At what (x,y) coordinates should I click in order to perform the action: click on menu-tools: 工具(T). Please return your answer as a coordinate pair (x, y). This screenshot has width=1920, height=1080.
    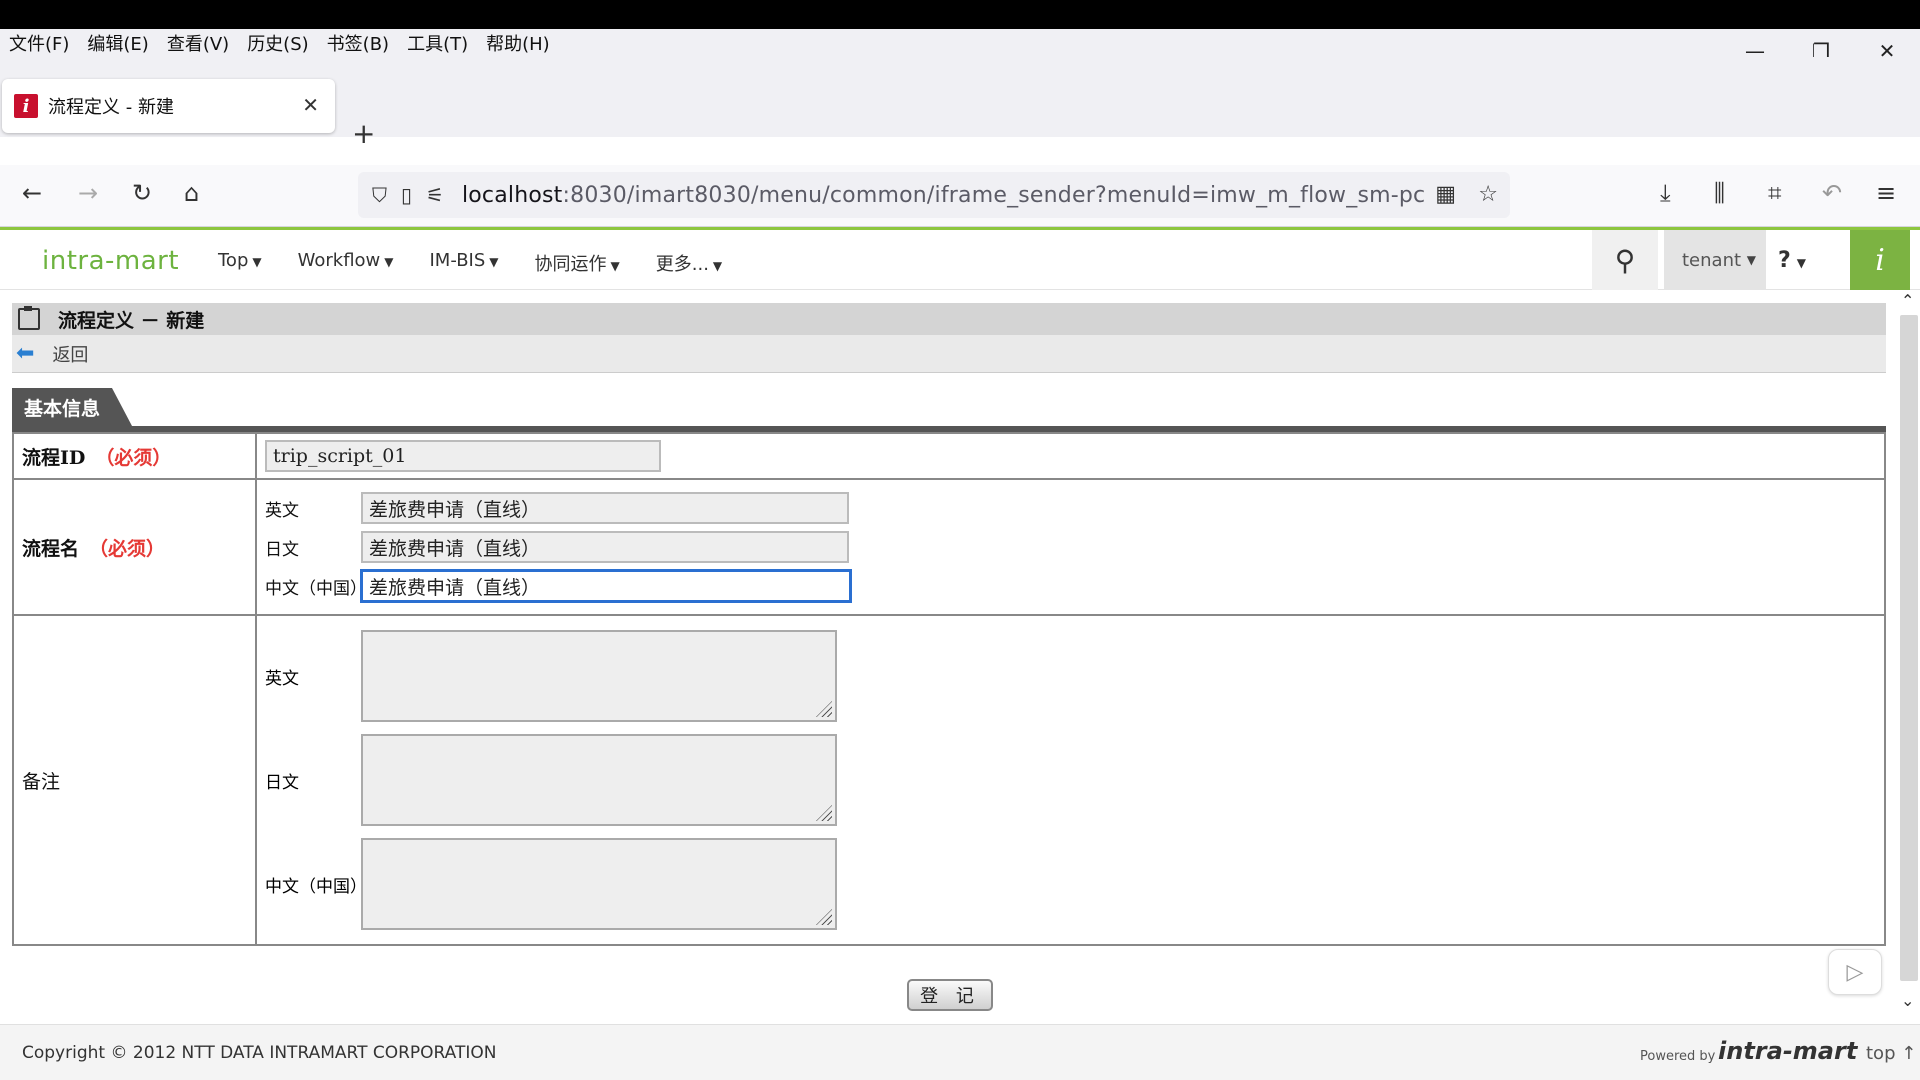
    Looking at the image, I should click on (437, 43).